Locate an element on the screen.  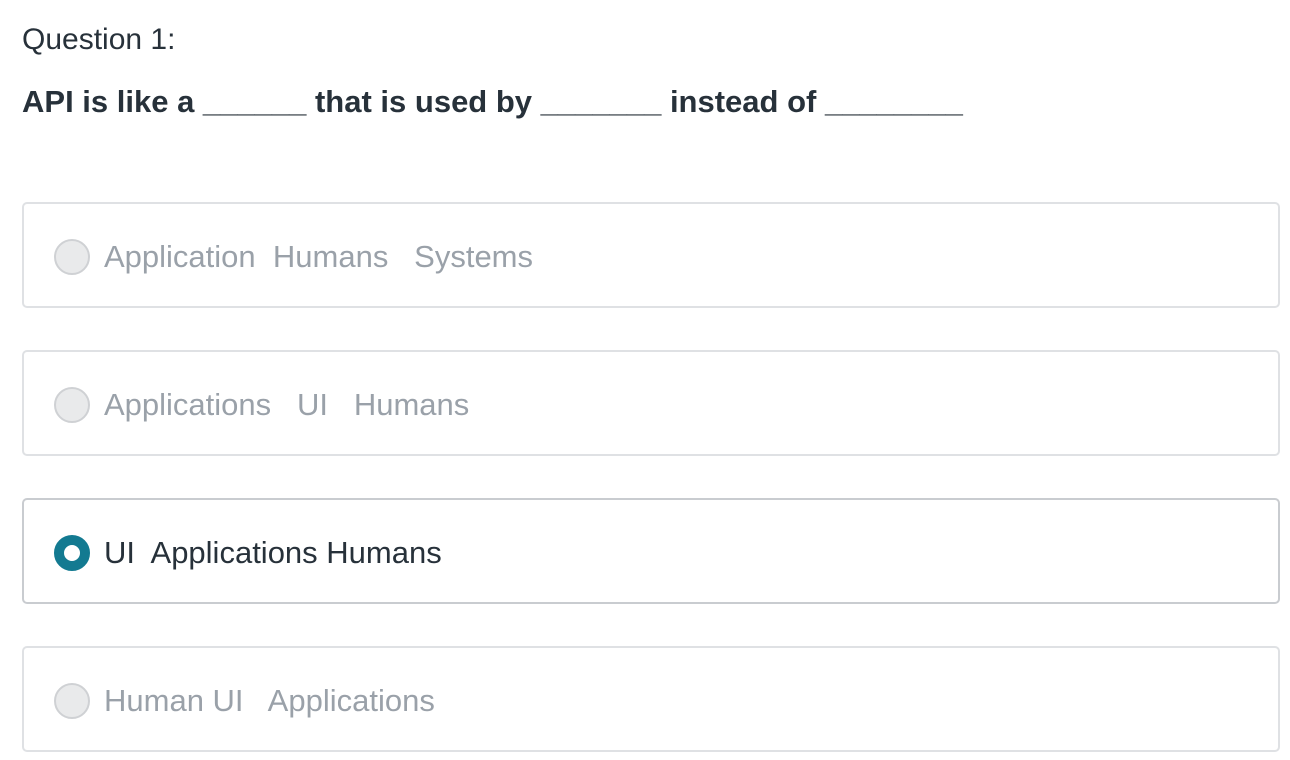
answer-option-label: Human UI Applications is located at coordinates (269, 700).